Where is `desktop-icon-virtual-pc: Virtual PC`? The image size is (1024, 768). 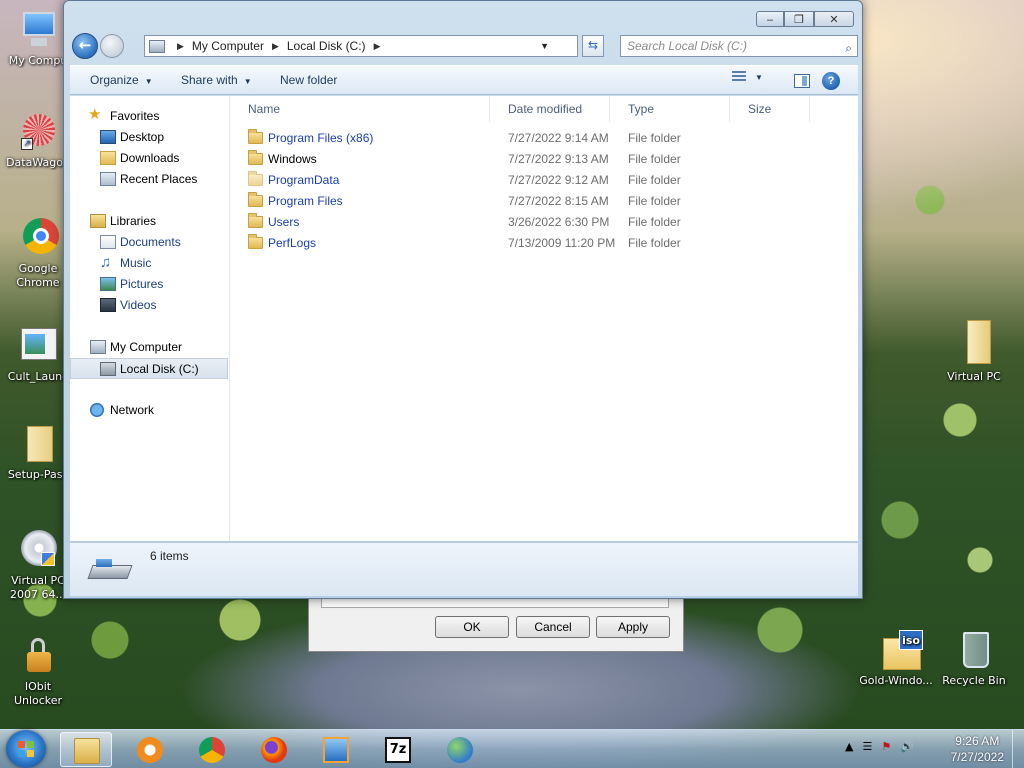
desktop-icon-virtual-pc: Virtual PC is located at coordinates (974, 351).